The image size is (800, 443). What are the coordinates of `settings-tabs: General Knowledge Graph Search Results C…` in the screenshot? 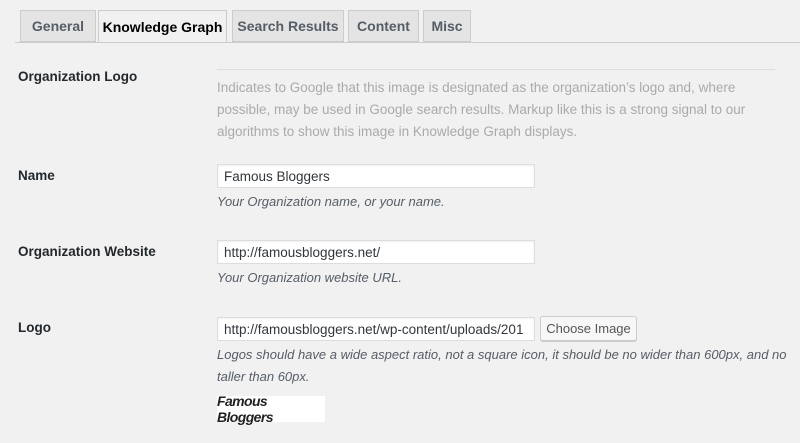 It's located at (400, 21).